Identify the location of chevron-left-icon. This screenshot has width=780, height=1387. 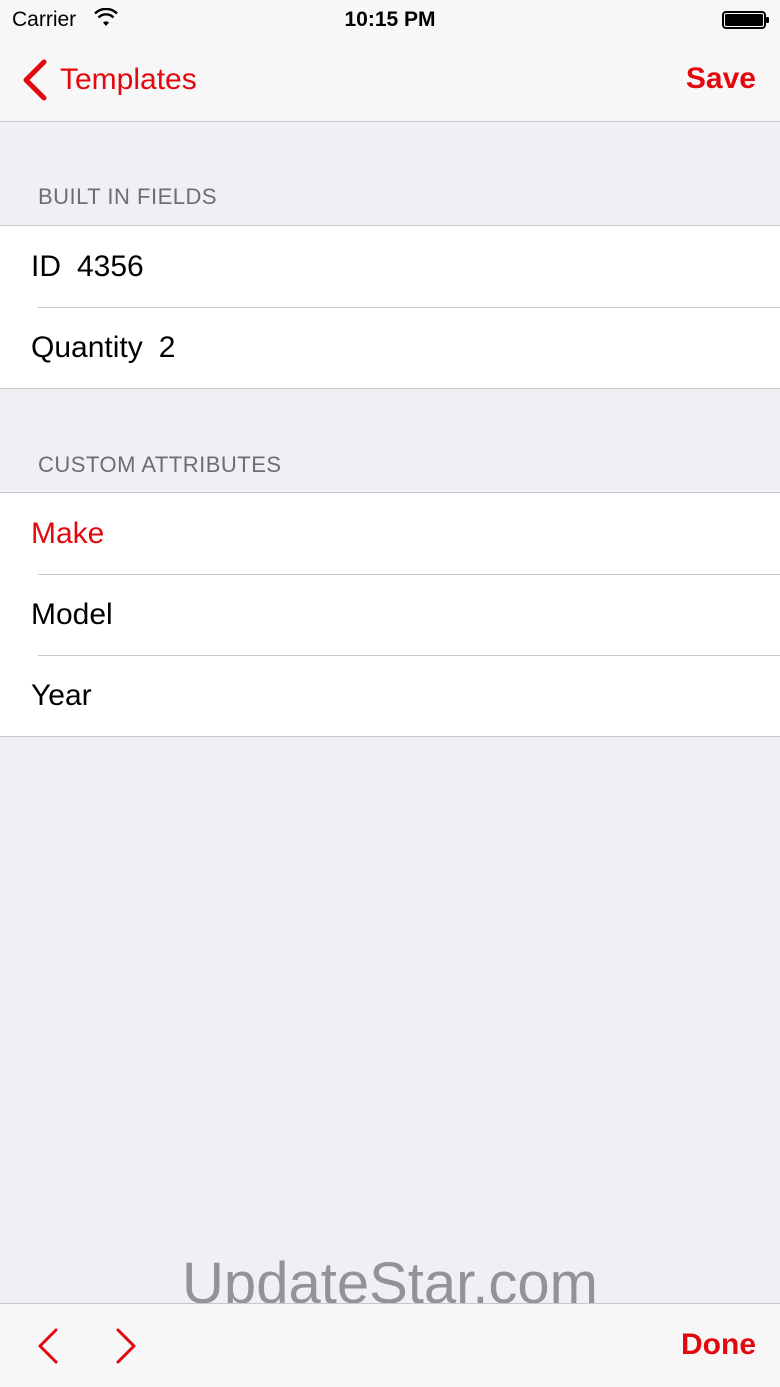
(35, 80).